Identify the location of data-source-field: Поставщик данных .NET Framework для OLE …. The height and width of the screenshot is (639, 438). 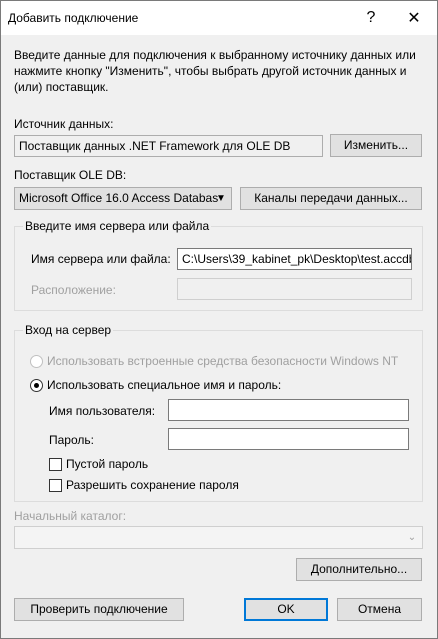
(168, 146).